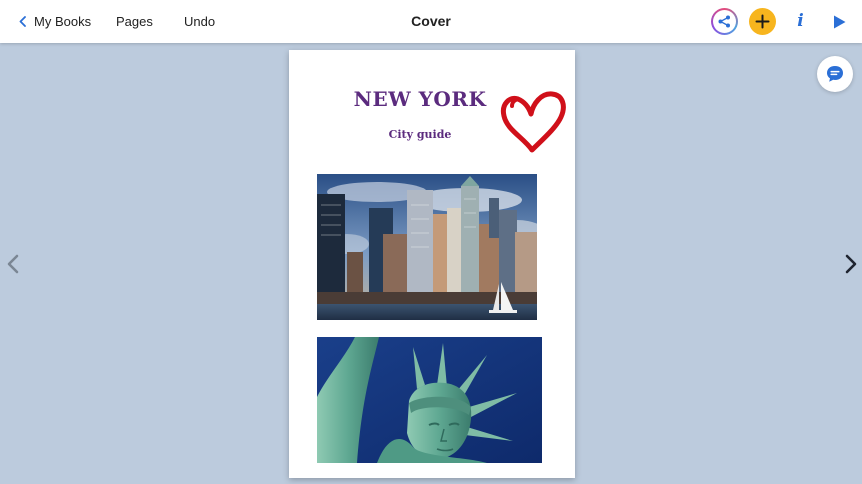  What do you see at coordinates (134, 21) in the screenshot?
I see `pages-button: Pages` at bounding box center [134, 21].